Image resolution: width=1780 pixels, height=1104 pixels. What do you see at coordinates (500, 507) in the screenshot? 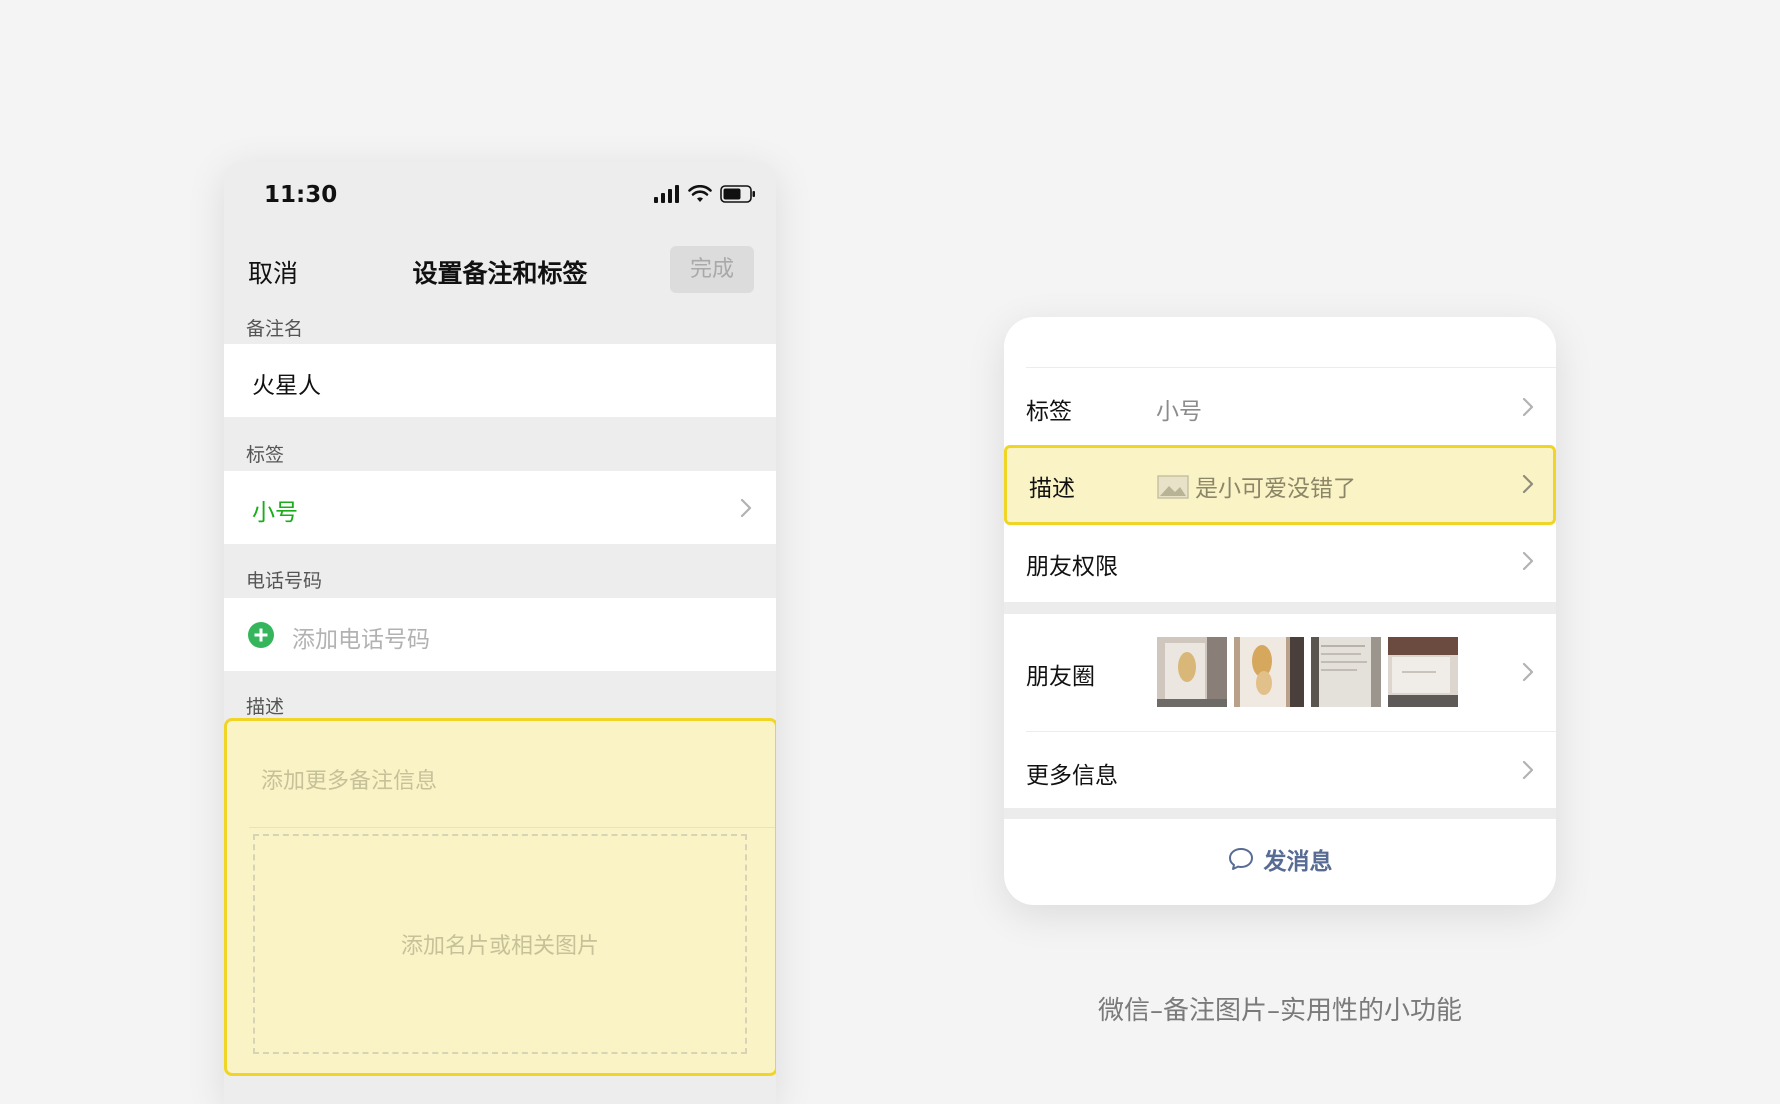
I see `tags-row: 小号` at bounding box center [500, 507].